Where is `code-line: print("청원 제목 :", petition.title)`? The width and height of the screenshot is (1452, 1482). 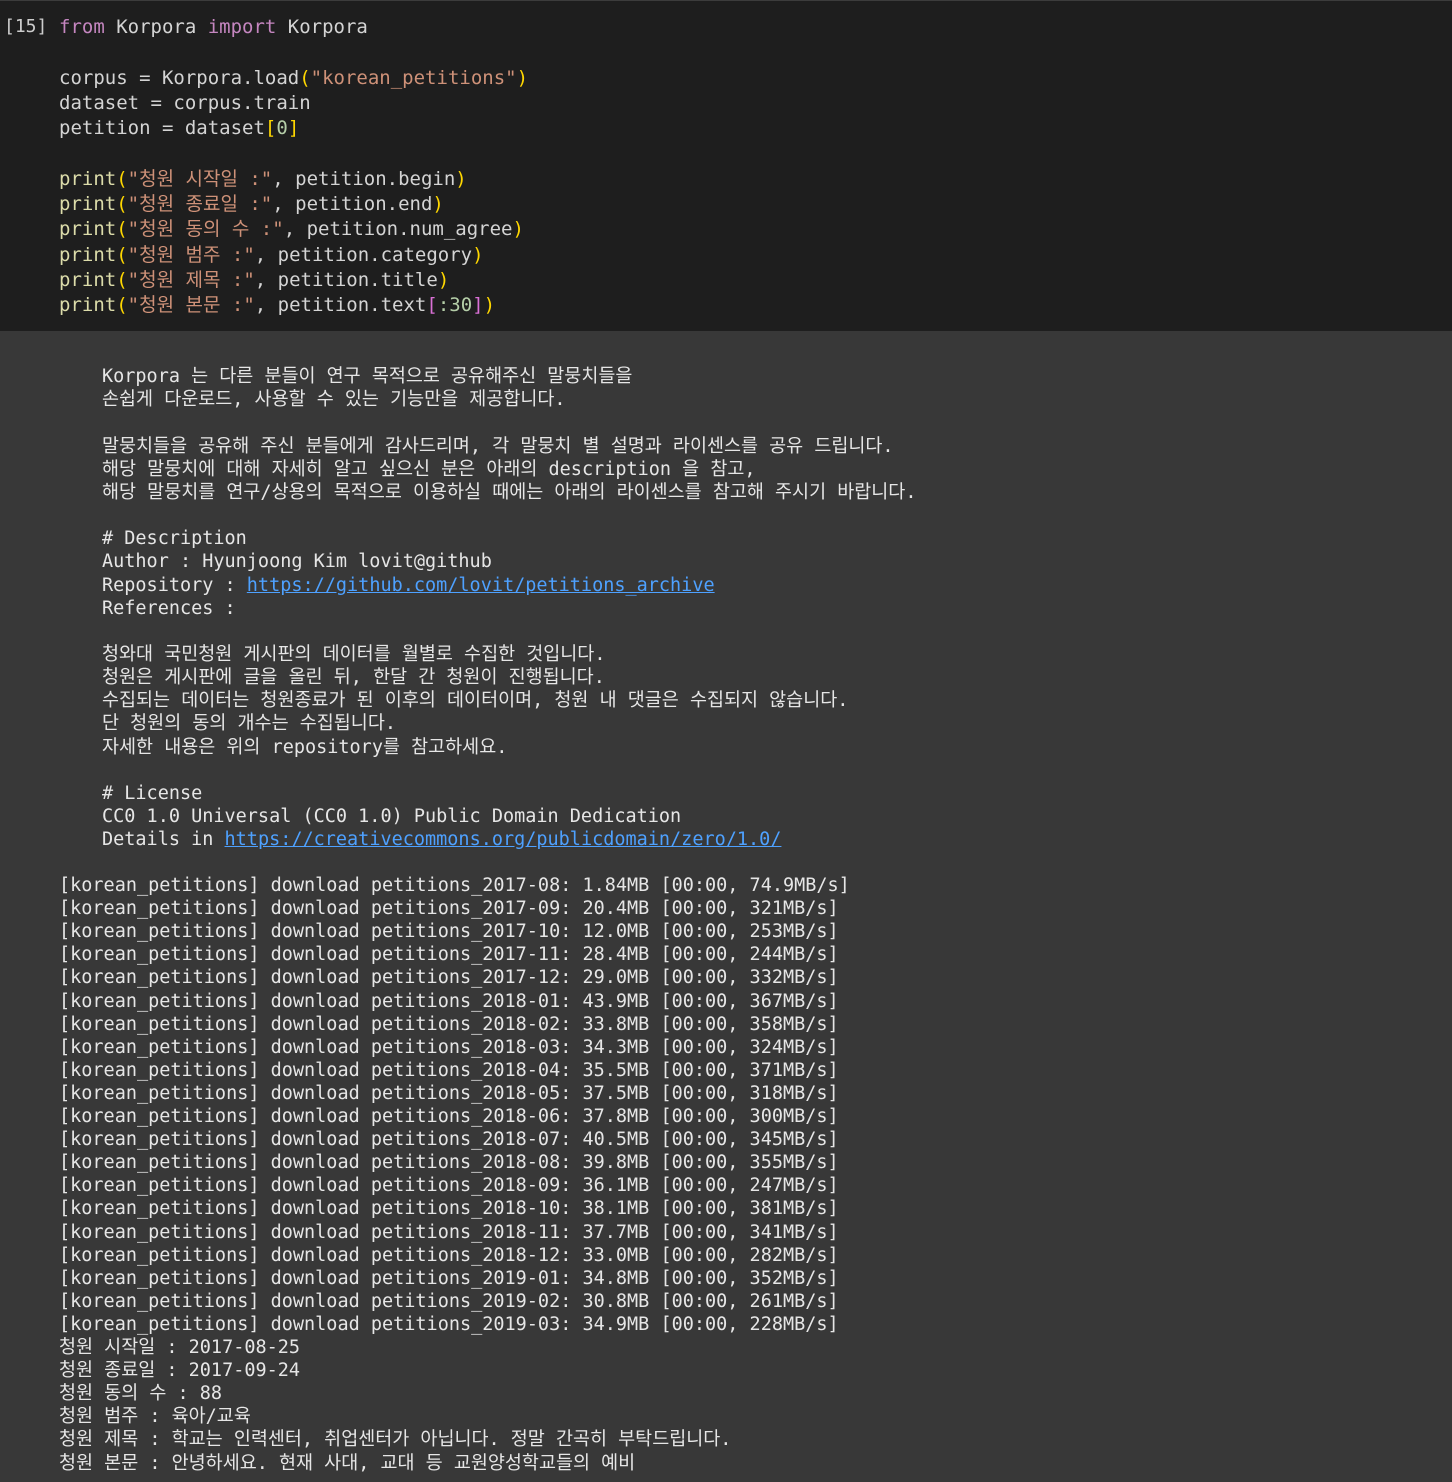 code-line: print("청원 제목 :", petition.title) is located at coordinates (254, 280).